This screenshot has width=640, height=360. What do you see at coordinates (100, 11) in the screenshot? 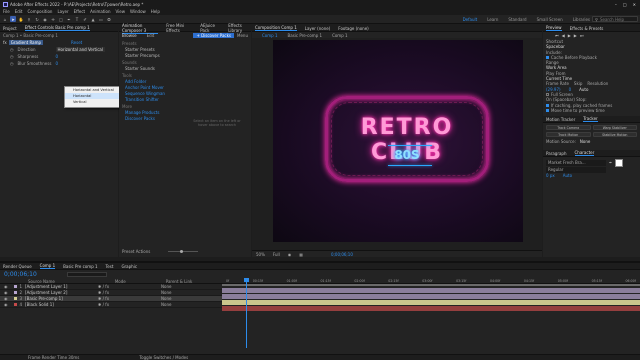
I see `menu-animation: Animation` at bounding box center [100, 11].